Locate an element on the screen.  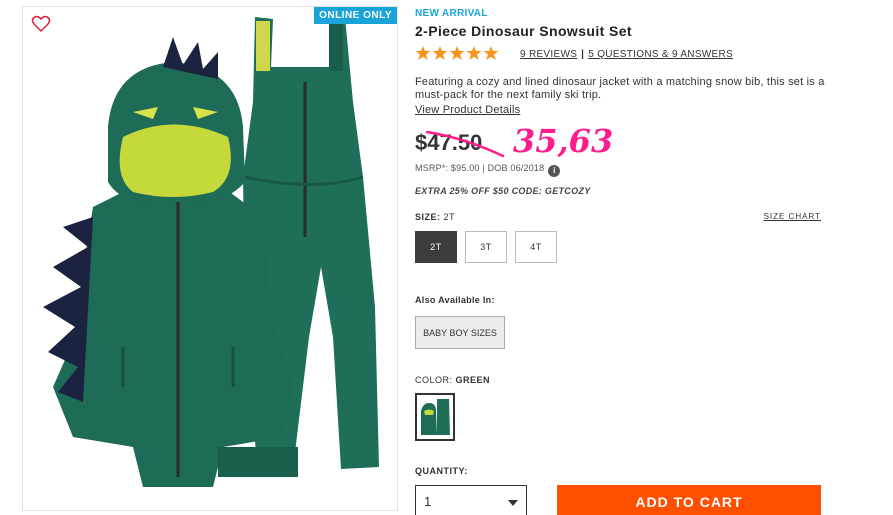
quantity-label: QUANTITY: is located at coordinates (441, 471).